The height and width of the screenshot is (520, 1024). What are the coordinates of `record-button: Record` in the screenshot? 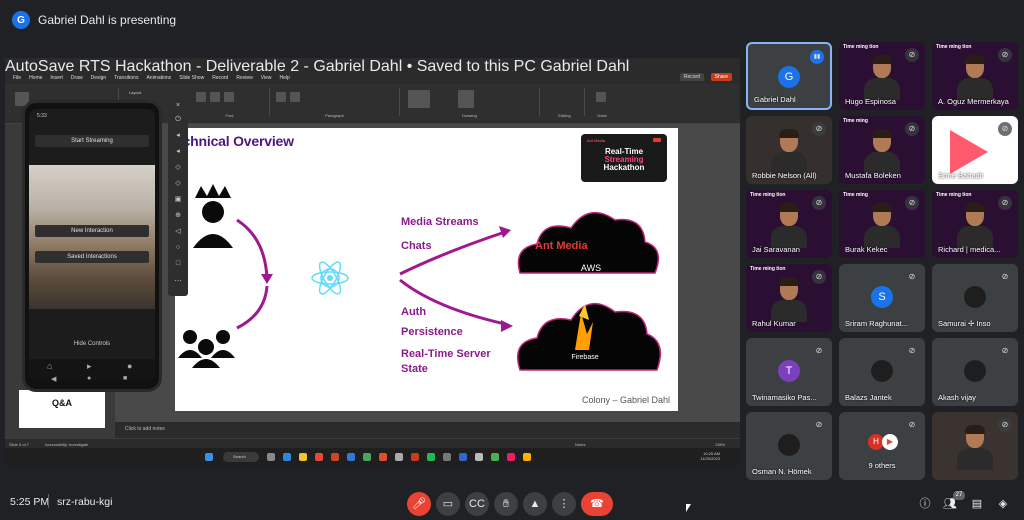 It's located at (691, 77).